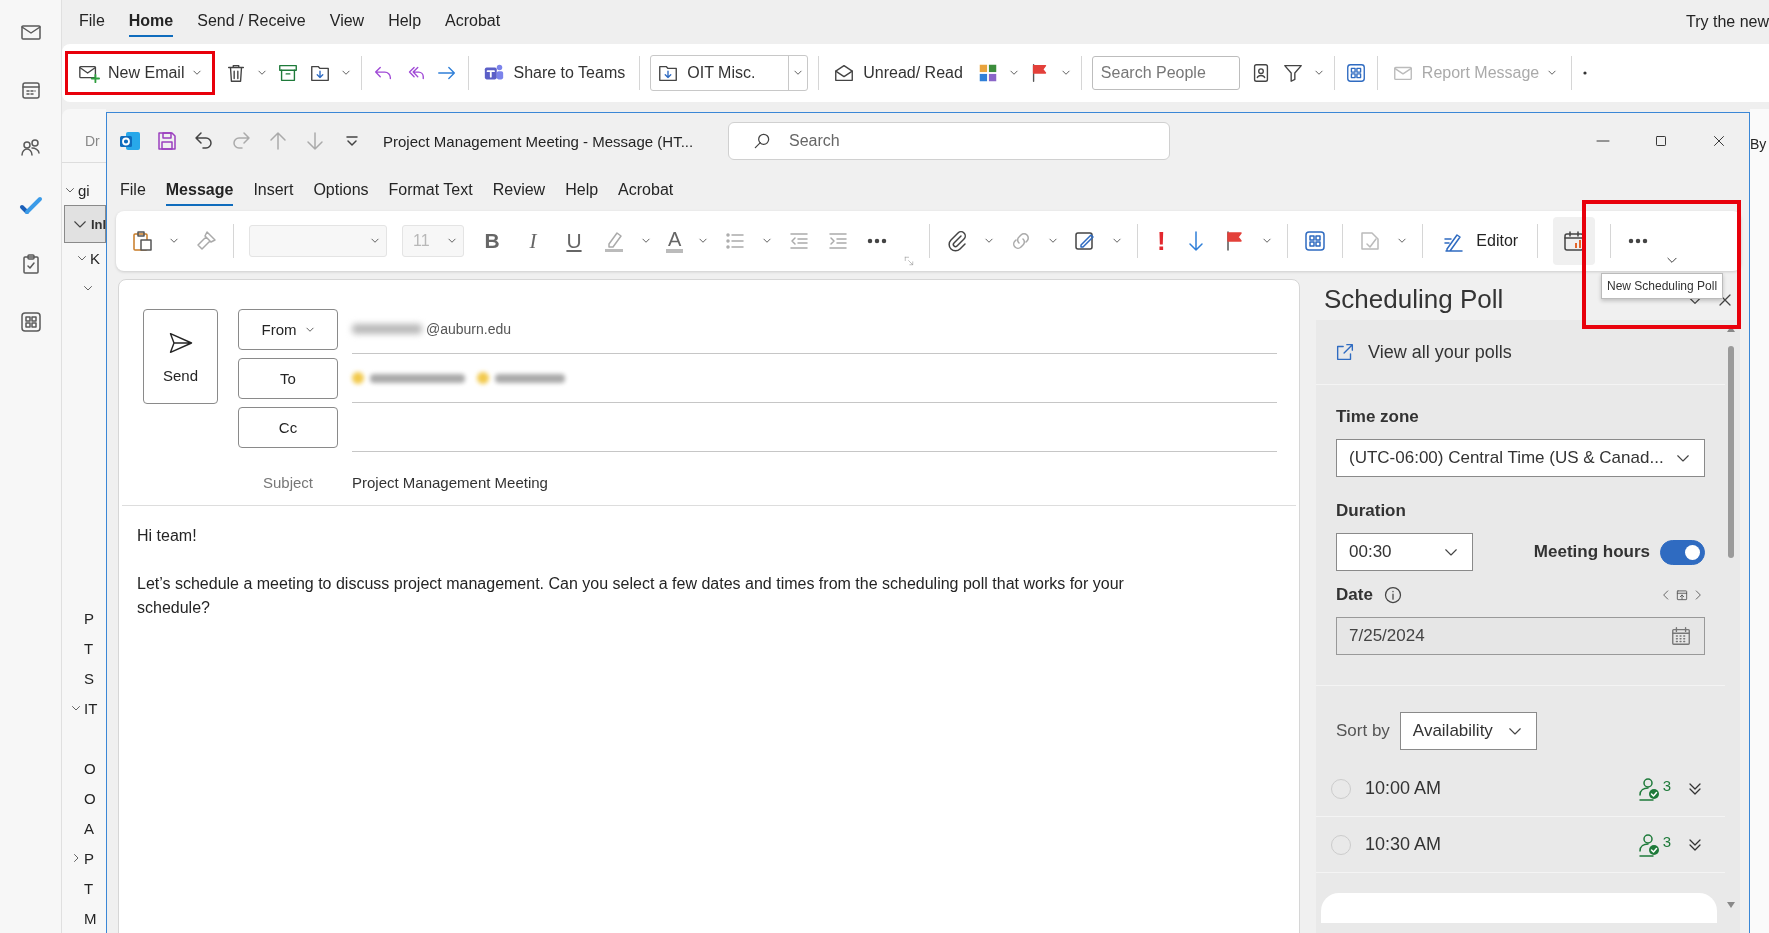 The height and width of the screenshot is (933, 1769). What do you see at coordinates (519, 190) in the screenshot?
I see `ribbon-tab: Review` at bounding box center [519, 190].